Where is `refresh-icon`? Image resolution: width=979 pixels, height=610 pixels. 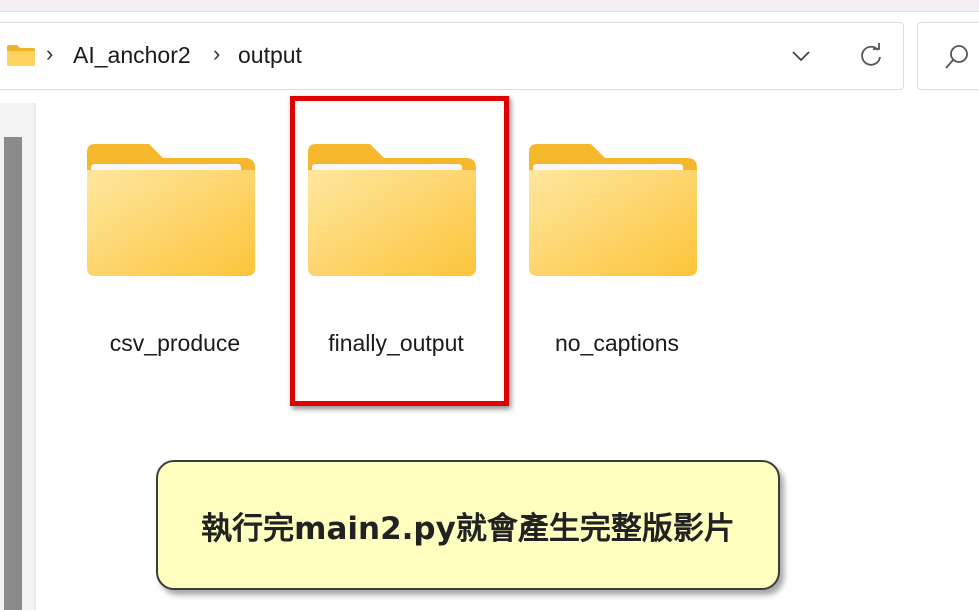
refresh-icon is located at coordinates (871, 58).